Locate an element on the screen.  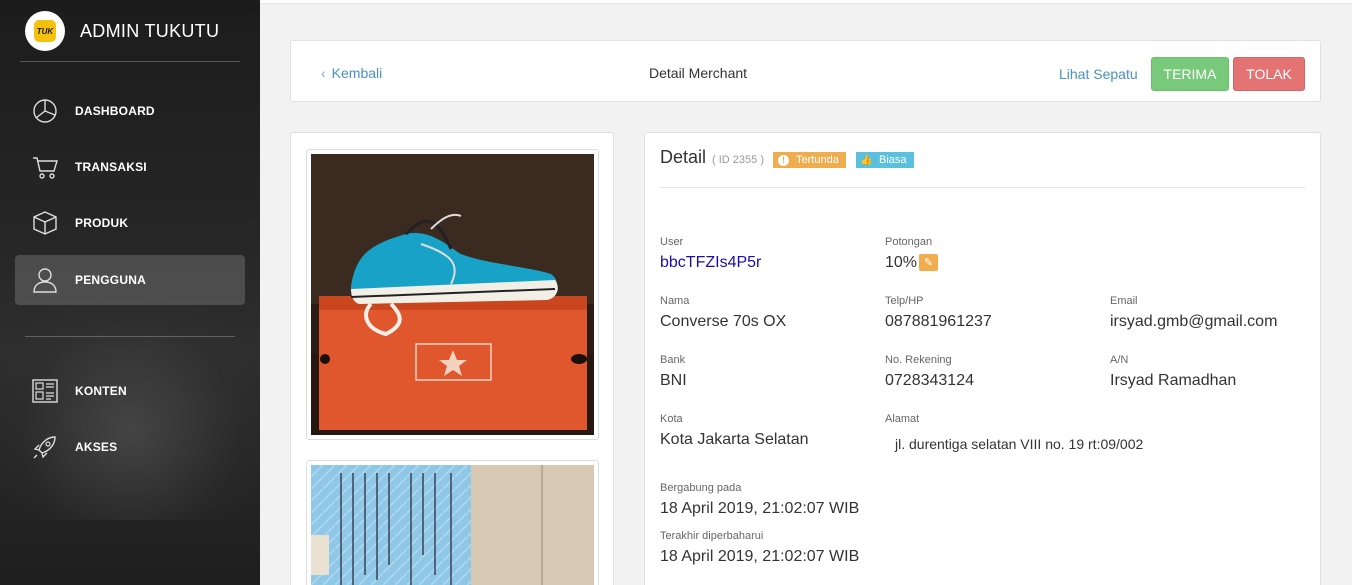
rocket-icon is located at coordinates (44, 447).